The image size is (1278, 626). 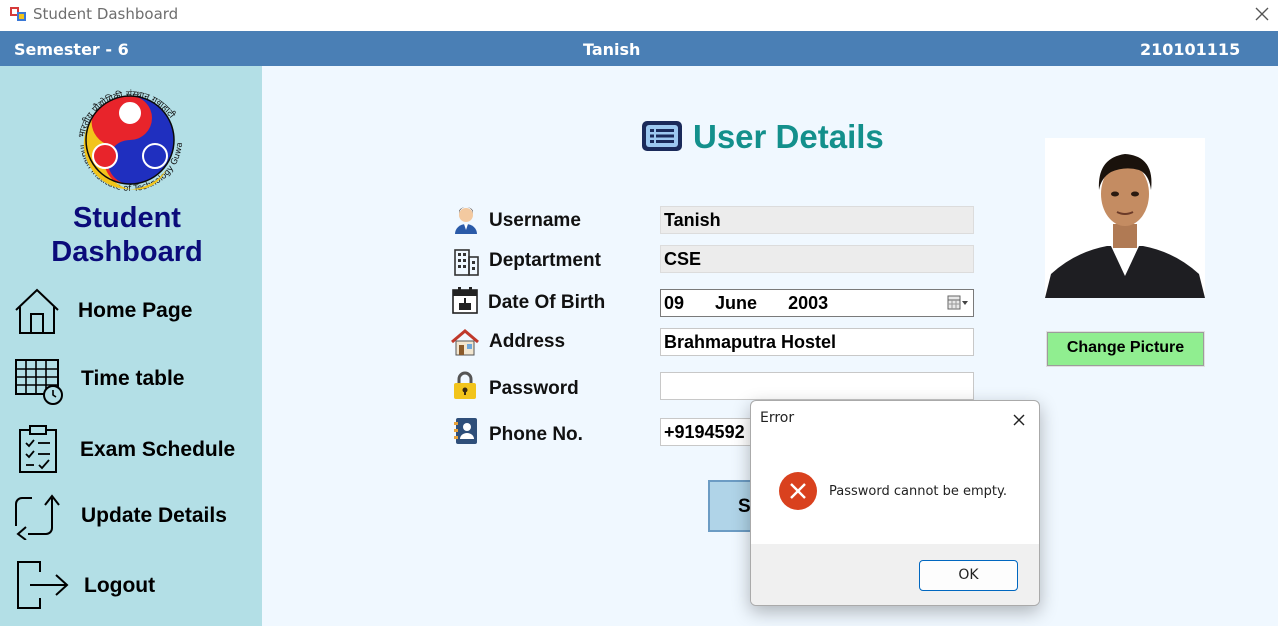 I want to click on sidebar-item-exam-schedule: Exam Schedule, so click(x=134, y=452).